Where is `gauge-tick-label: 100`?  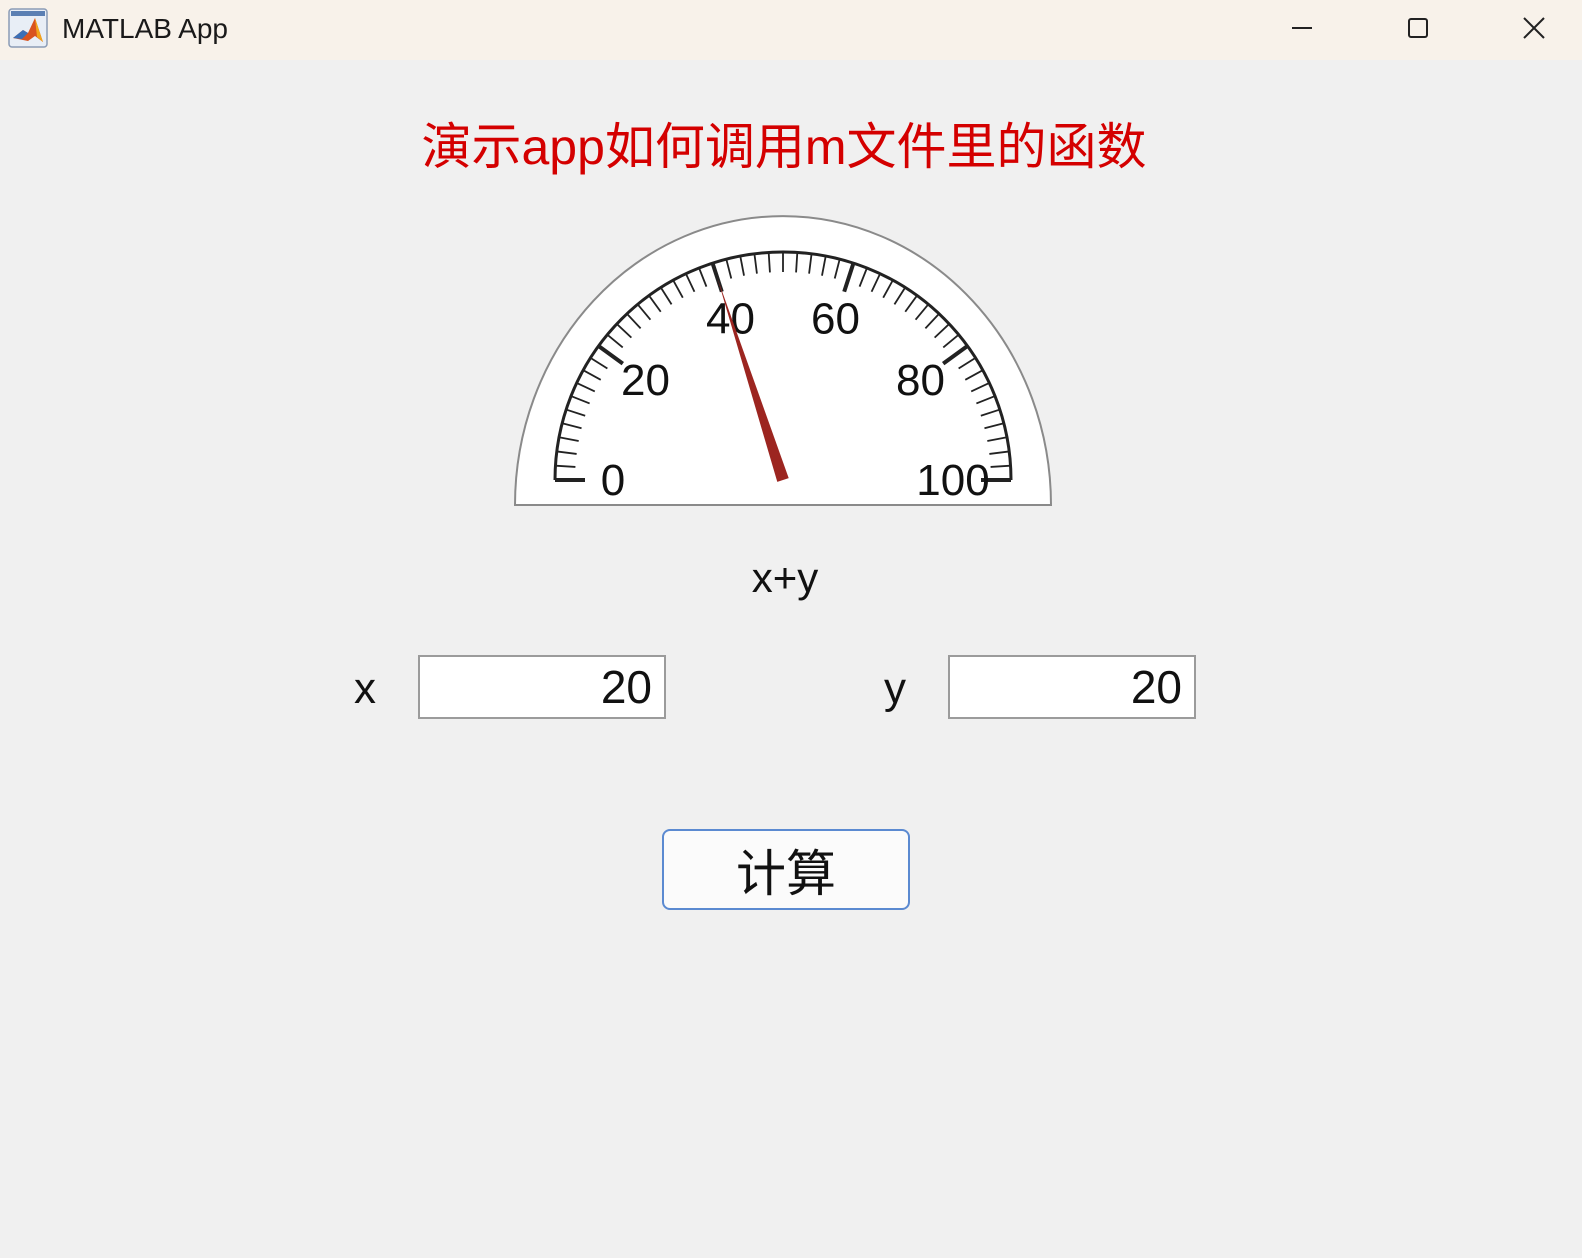
gauge-tick-label: 100 is located at coordinates (952, 480).